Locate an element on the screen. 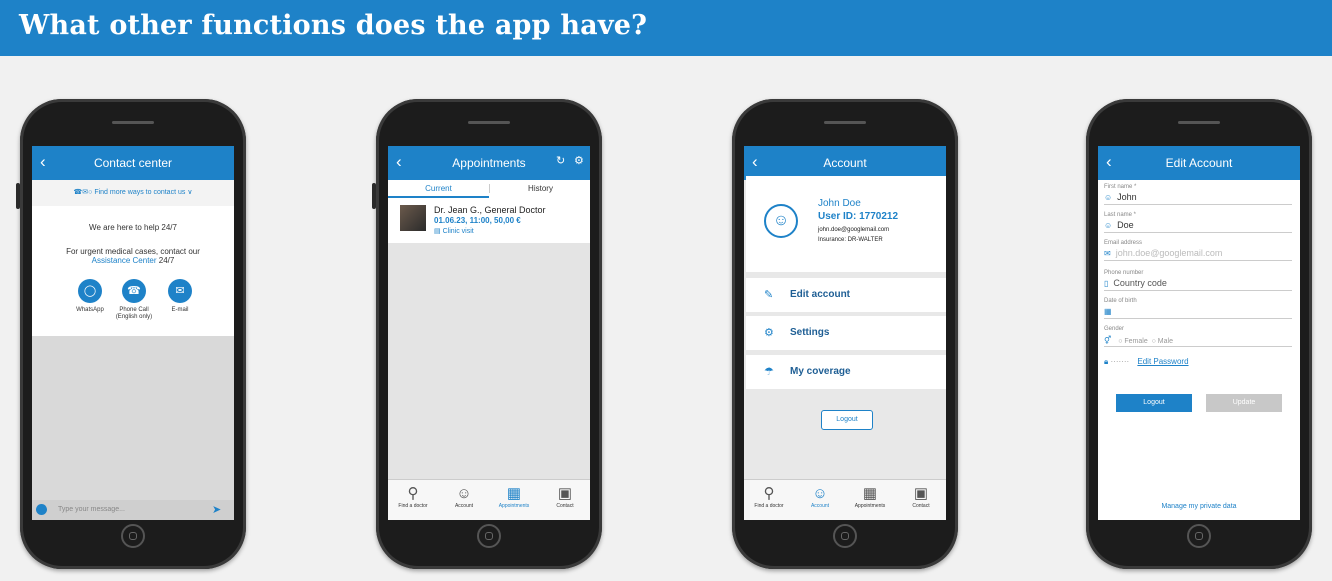 Image resolution: width=1332 pixels, height=581 pixels. update-button: Update is located at coordinates (1244, 403).